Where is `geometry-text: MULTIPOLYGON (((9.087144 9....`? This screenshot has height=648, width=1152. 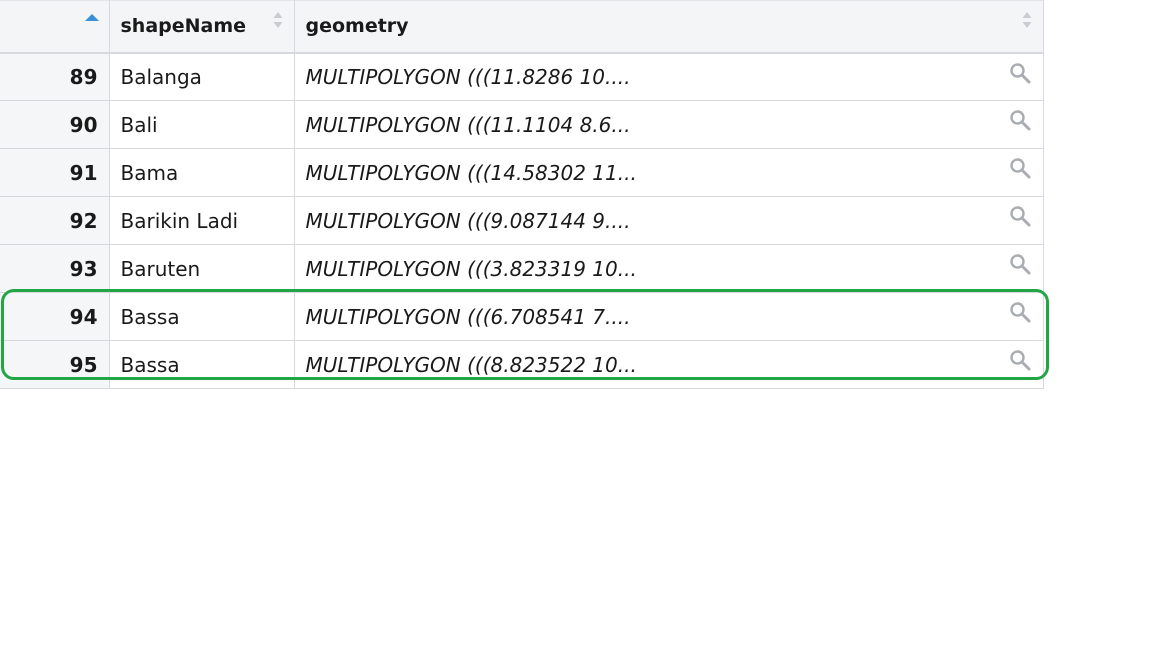
geometry-text: MULTIPOLYGON (((9.087144 9.... is located at coordinates (468, 220).